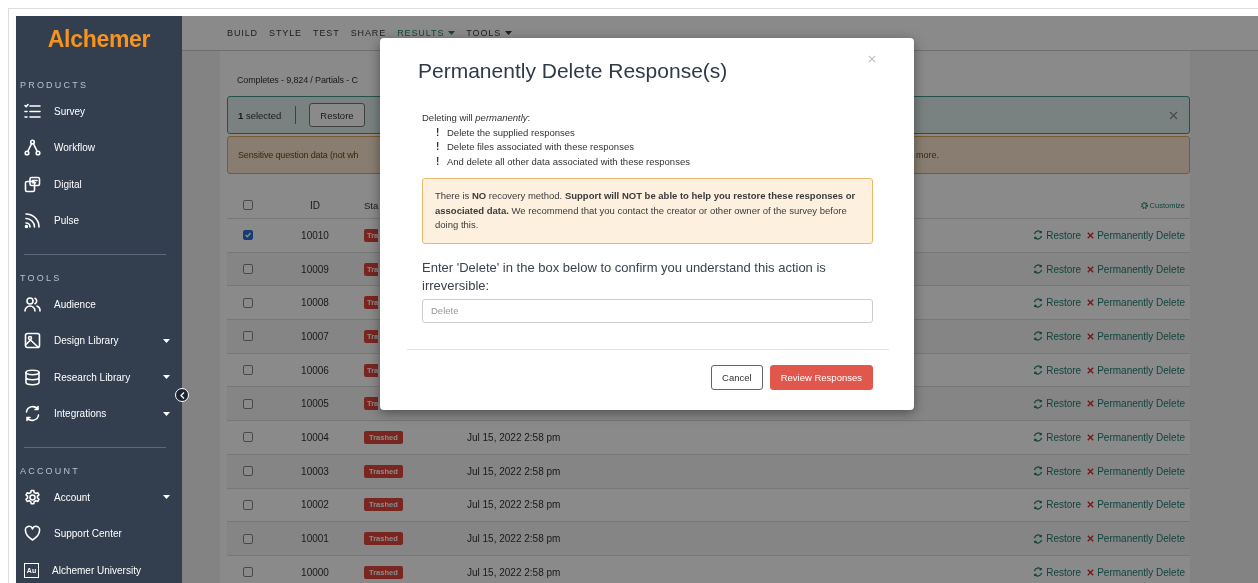  I want to click on nav-tab: STYLE, so click(286, 33).